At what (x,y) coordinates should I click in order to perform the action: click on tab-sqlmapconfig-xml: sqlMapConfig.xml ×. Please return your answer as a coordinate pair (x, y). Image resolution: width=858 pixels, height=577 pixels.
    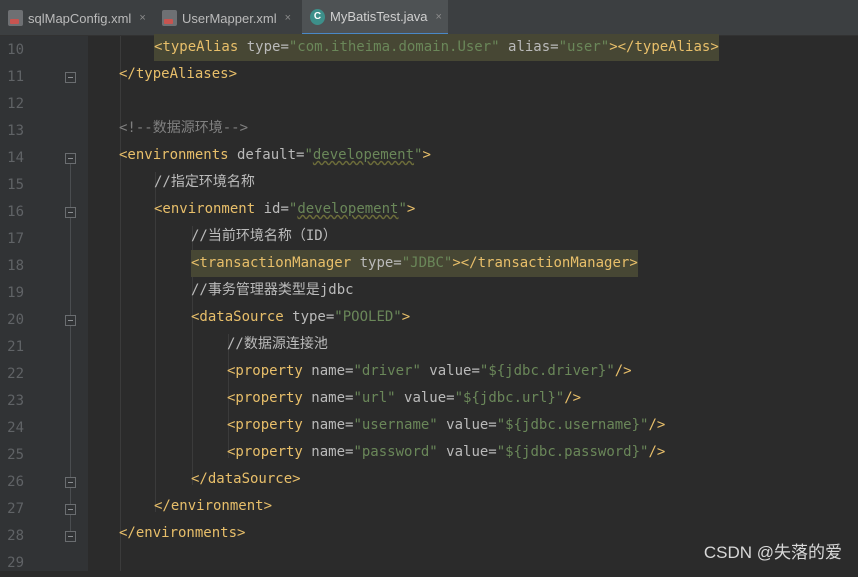
    Looking at the image, I should click on (76, 18).